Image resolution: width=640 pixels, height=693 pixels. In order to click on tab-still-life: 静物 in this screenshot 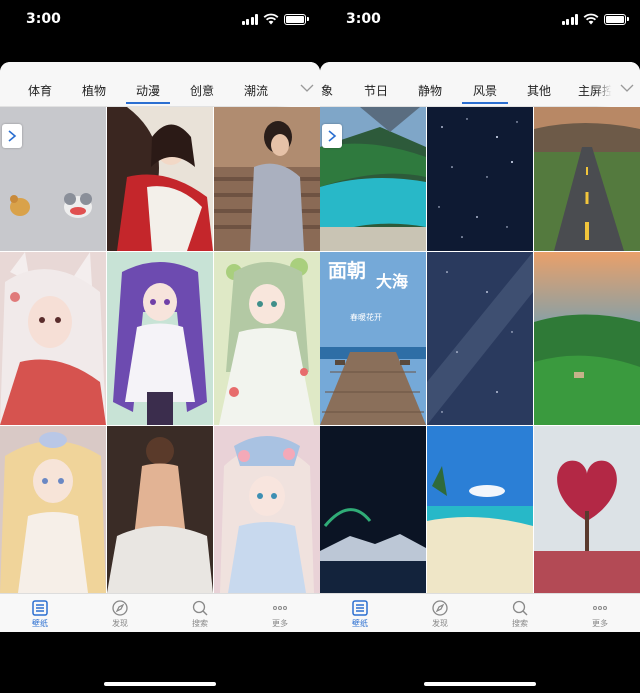, I will do `click(430, 84)`.